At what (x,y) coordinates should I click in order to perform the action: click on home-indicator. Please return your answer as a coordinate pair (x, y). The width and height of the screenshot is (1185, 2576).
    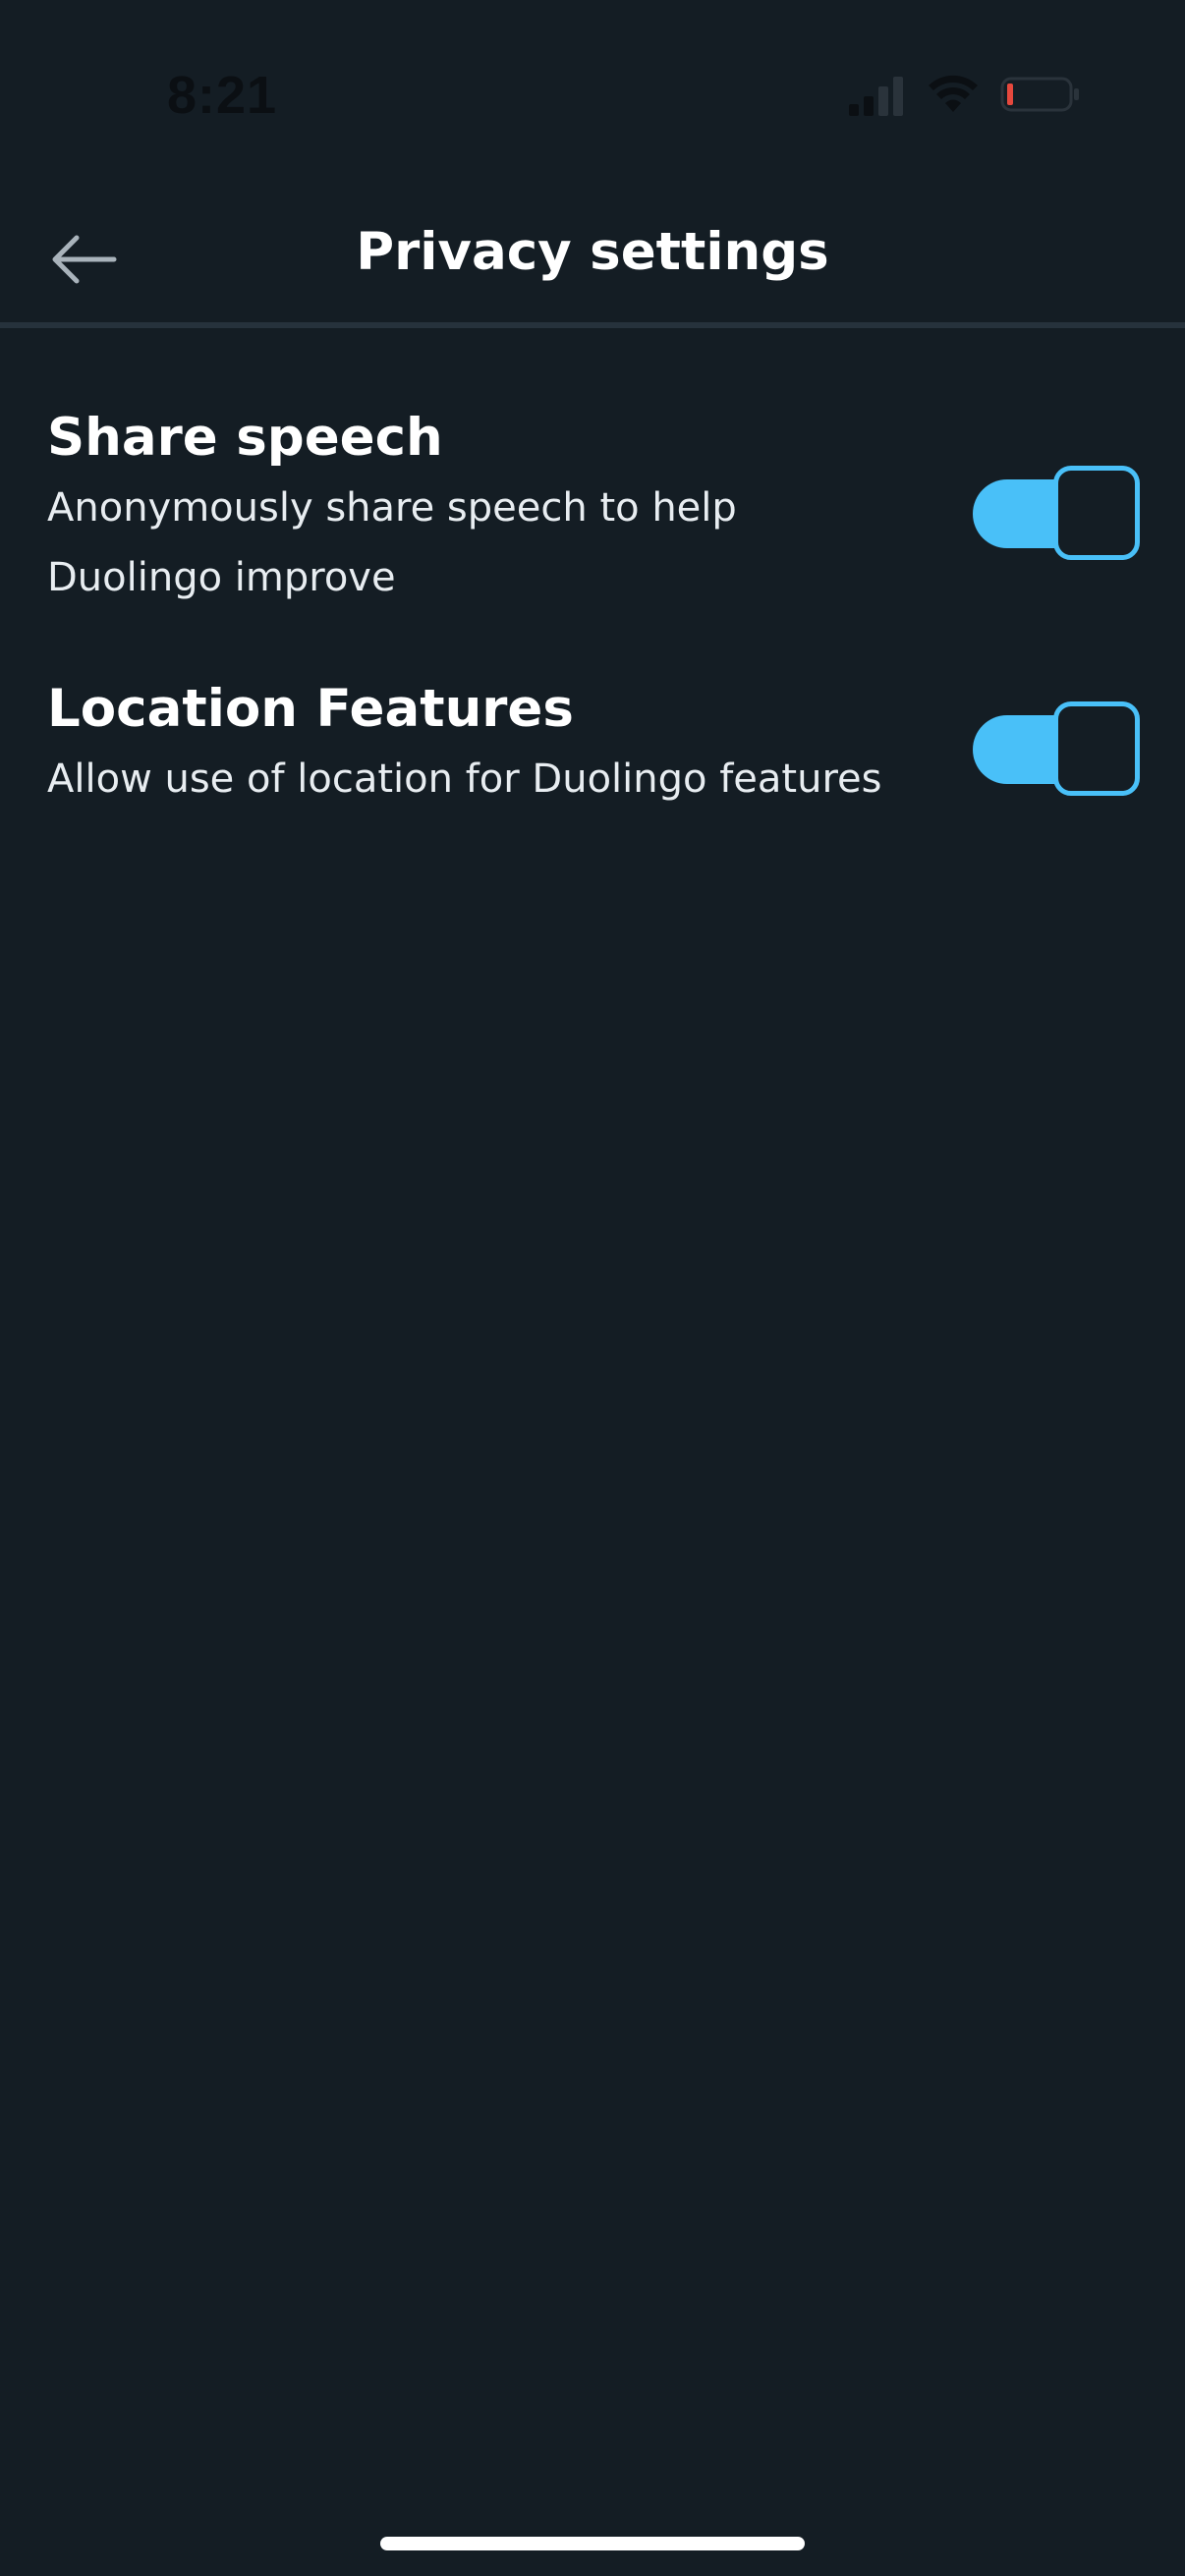
    Looking at the image, I should click on (592, 2543).